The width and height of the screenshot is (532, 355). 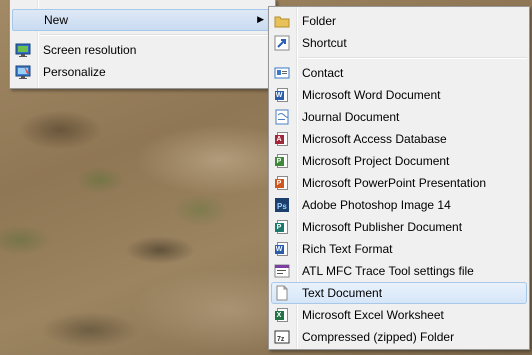 What do you see at coordinates (142, 20) in the screenshot?
I see `menu-item-new: New ▶` at bounding box center [142, 20].